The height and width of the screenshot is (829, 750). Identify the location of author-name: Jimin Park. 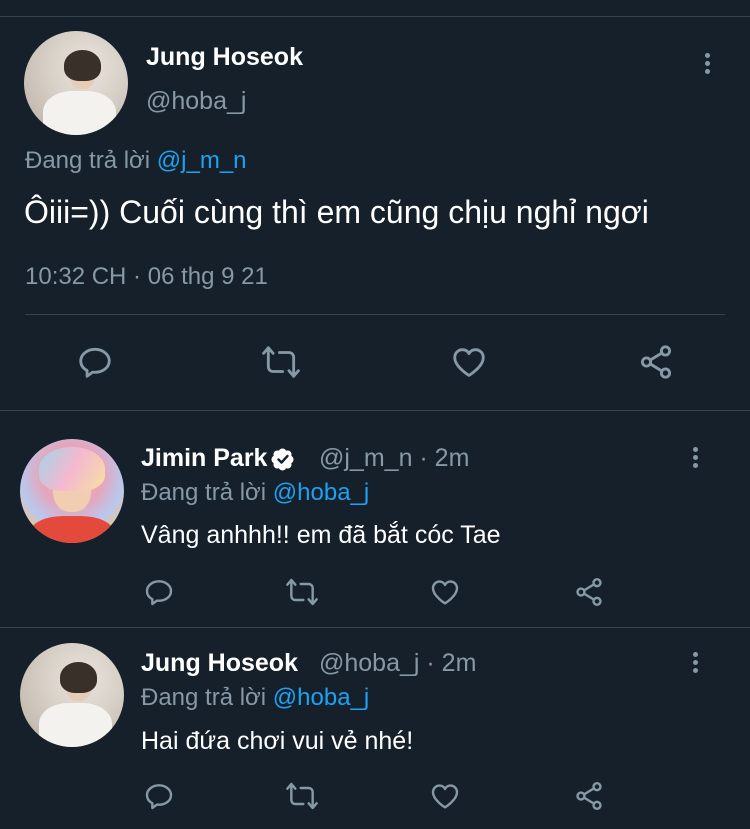
(218, 458).